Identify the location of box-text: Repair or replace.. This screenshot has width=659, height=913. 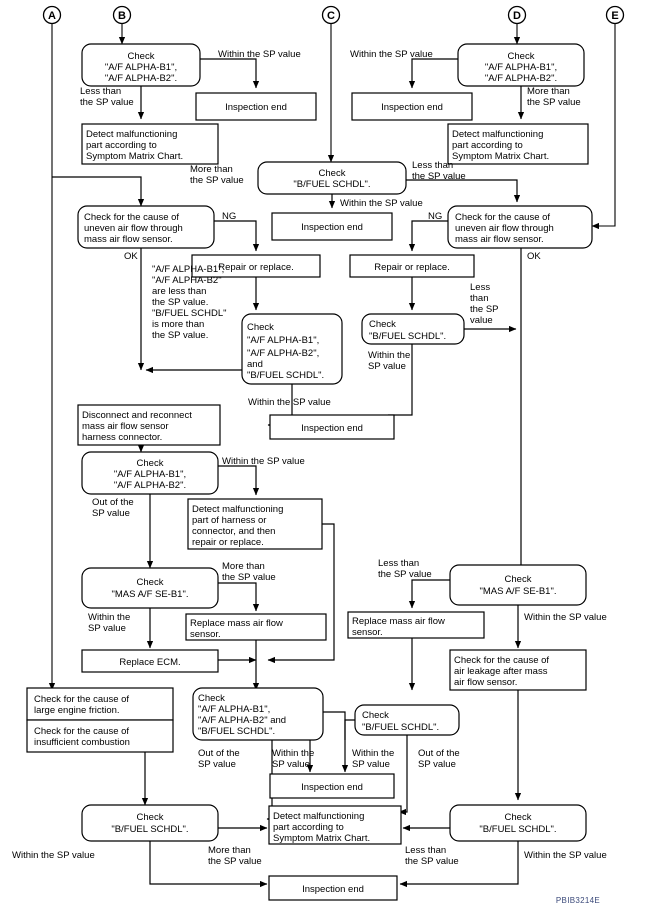
(412, 267).